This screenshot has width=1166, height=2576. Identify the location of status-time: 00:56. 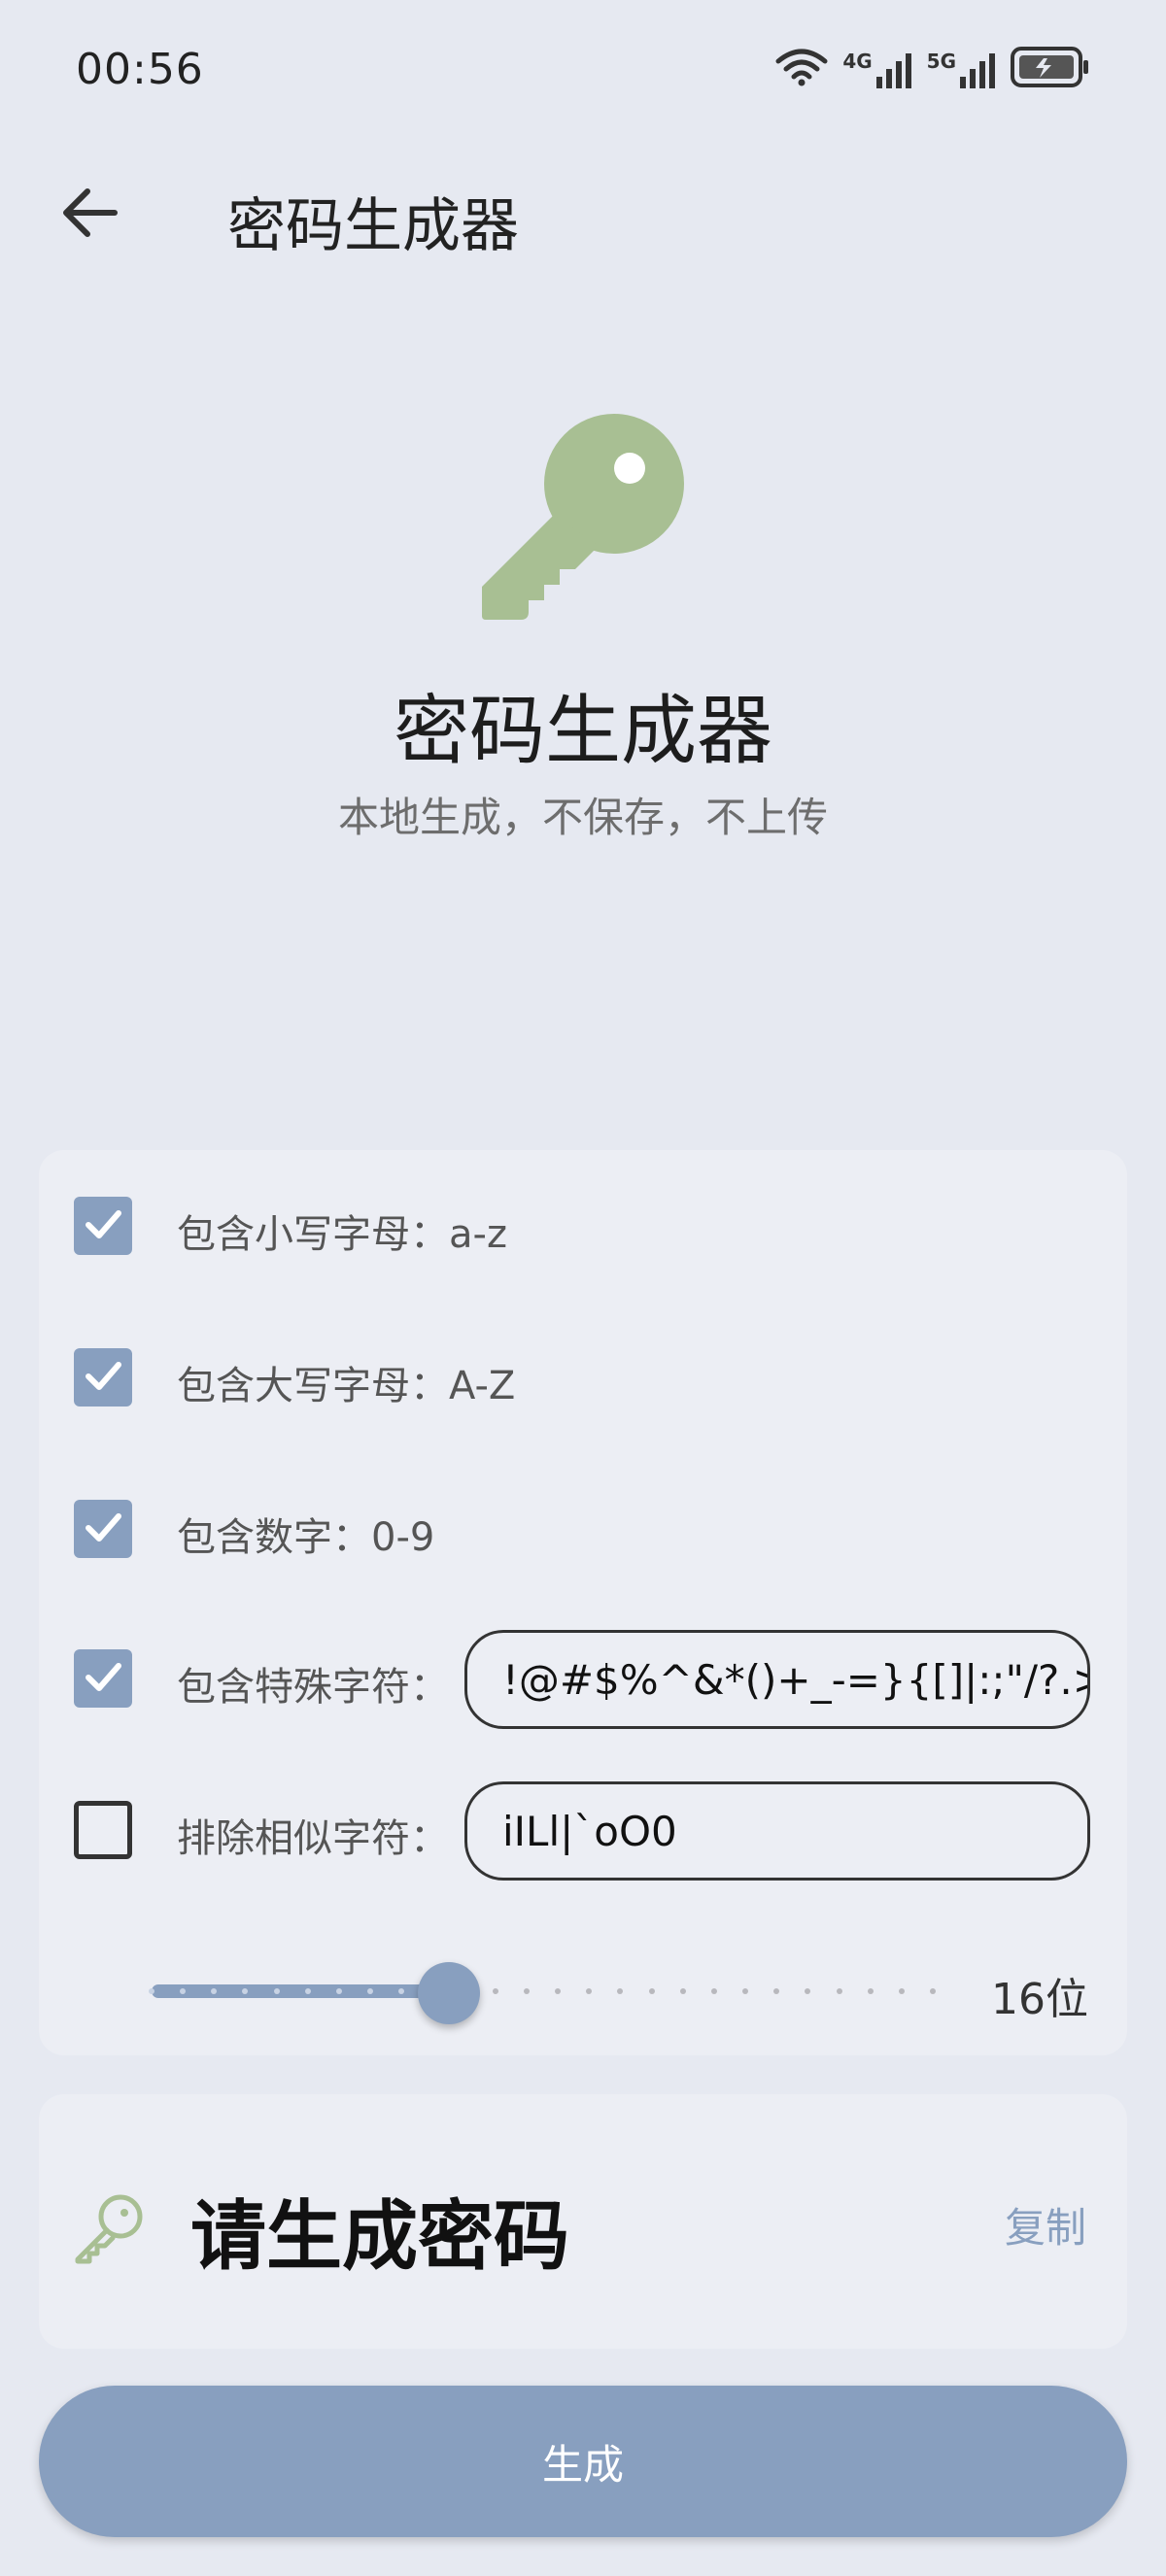
(140, 69).